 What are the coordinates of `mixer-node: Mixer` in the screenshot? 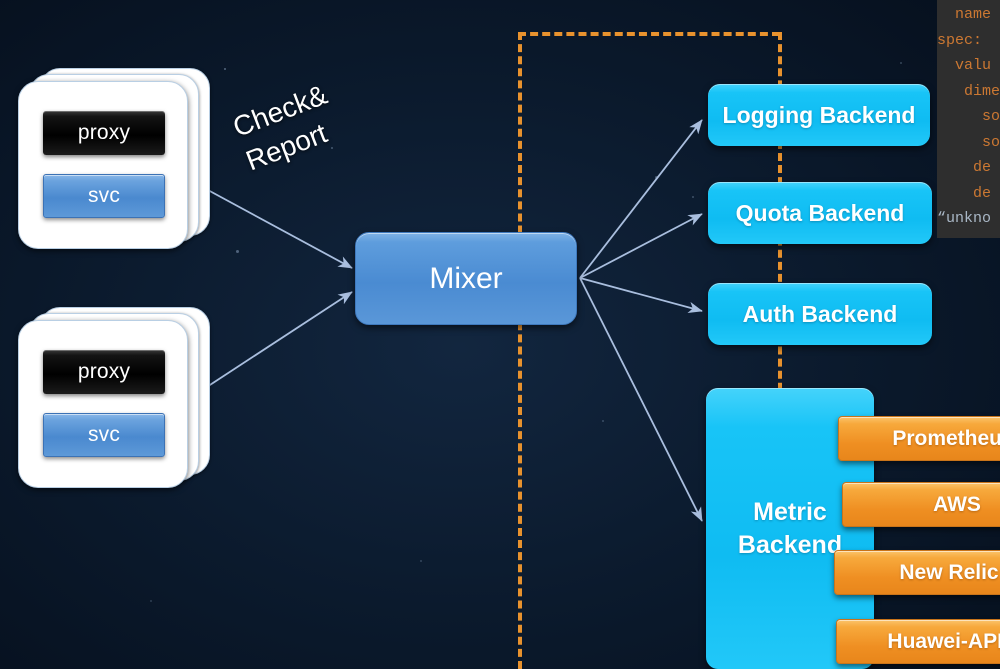 It's located at (466, 278).